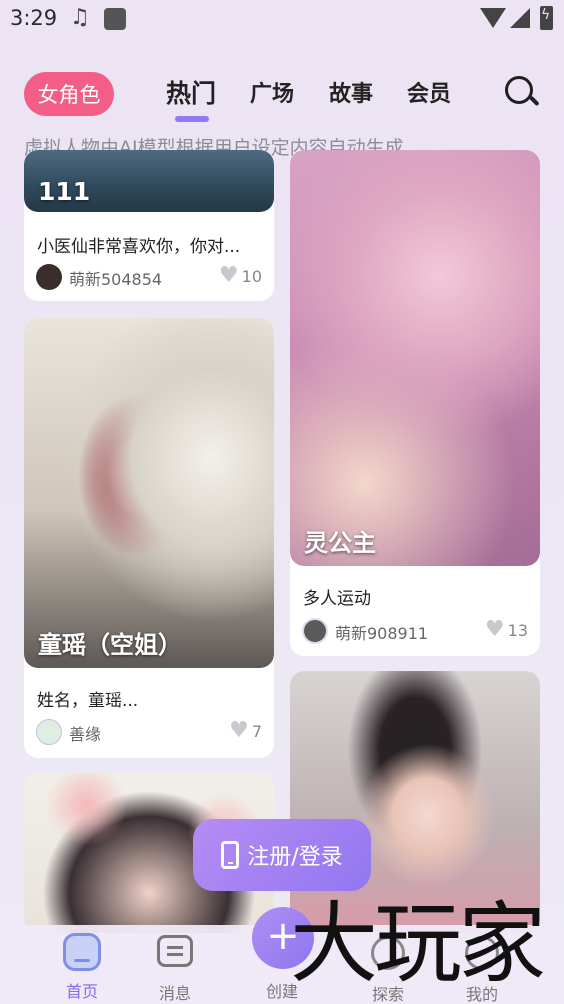 This screenshot has width=564, height=1004. Describe the element at coordinates (493, 18) in the screenshot. I see `wifi-icon` at that location.